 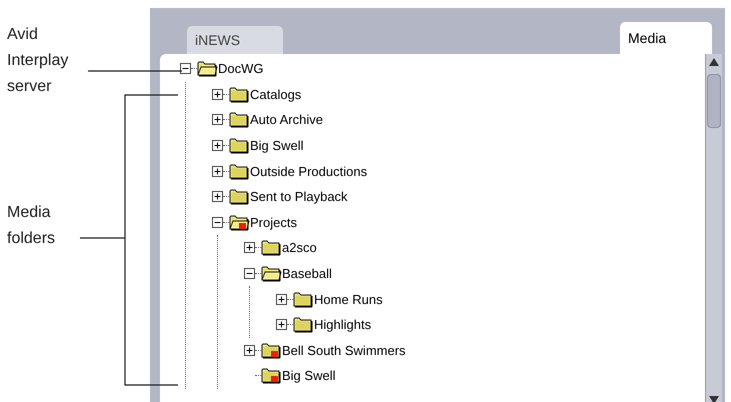 I want to click on tree-item: Home Runs, so click(x=348, y=299).